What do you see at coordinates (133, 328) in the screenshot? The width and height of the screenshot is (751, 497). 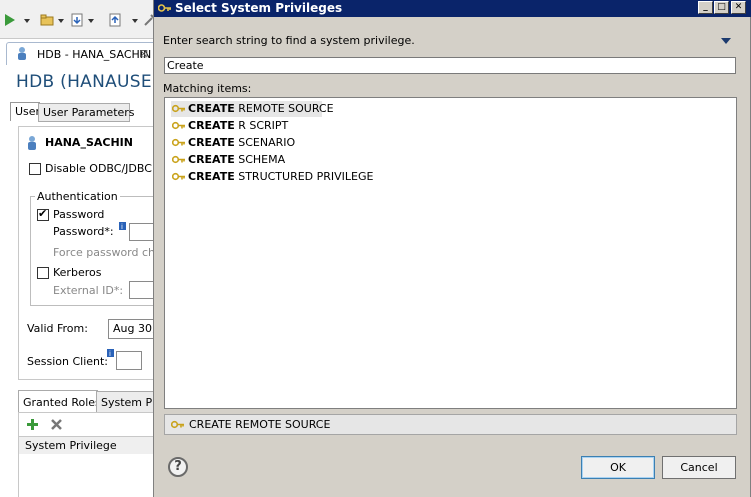 I see `valid-from-value: Aug 30,` at bounding box center [133, 328].